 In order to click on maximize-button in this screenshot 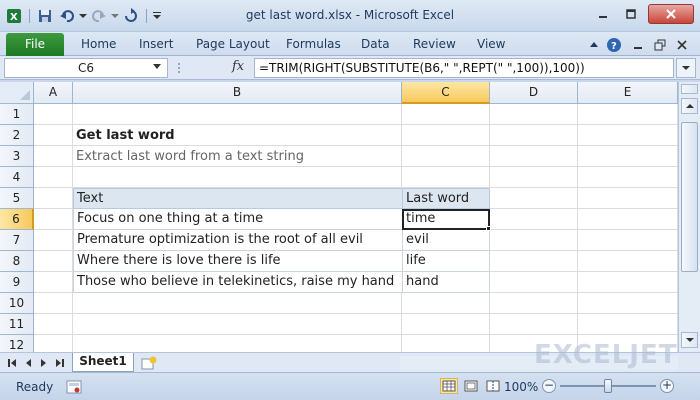, I will do `click(631, 14)`.